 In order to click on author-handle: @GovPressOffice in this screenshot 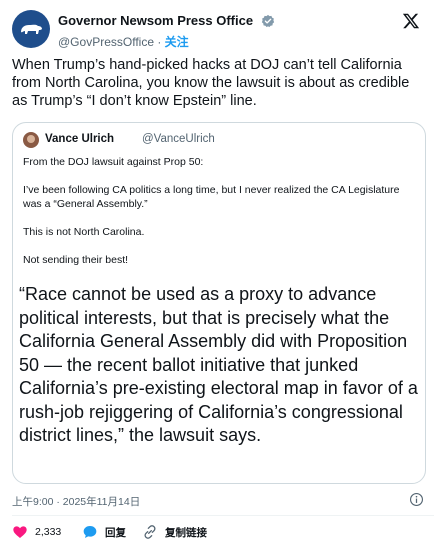, I will do `click(106, 42)`.